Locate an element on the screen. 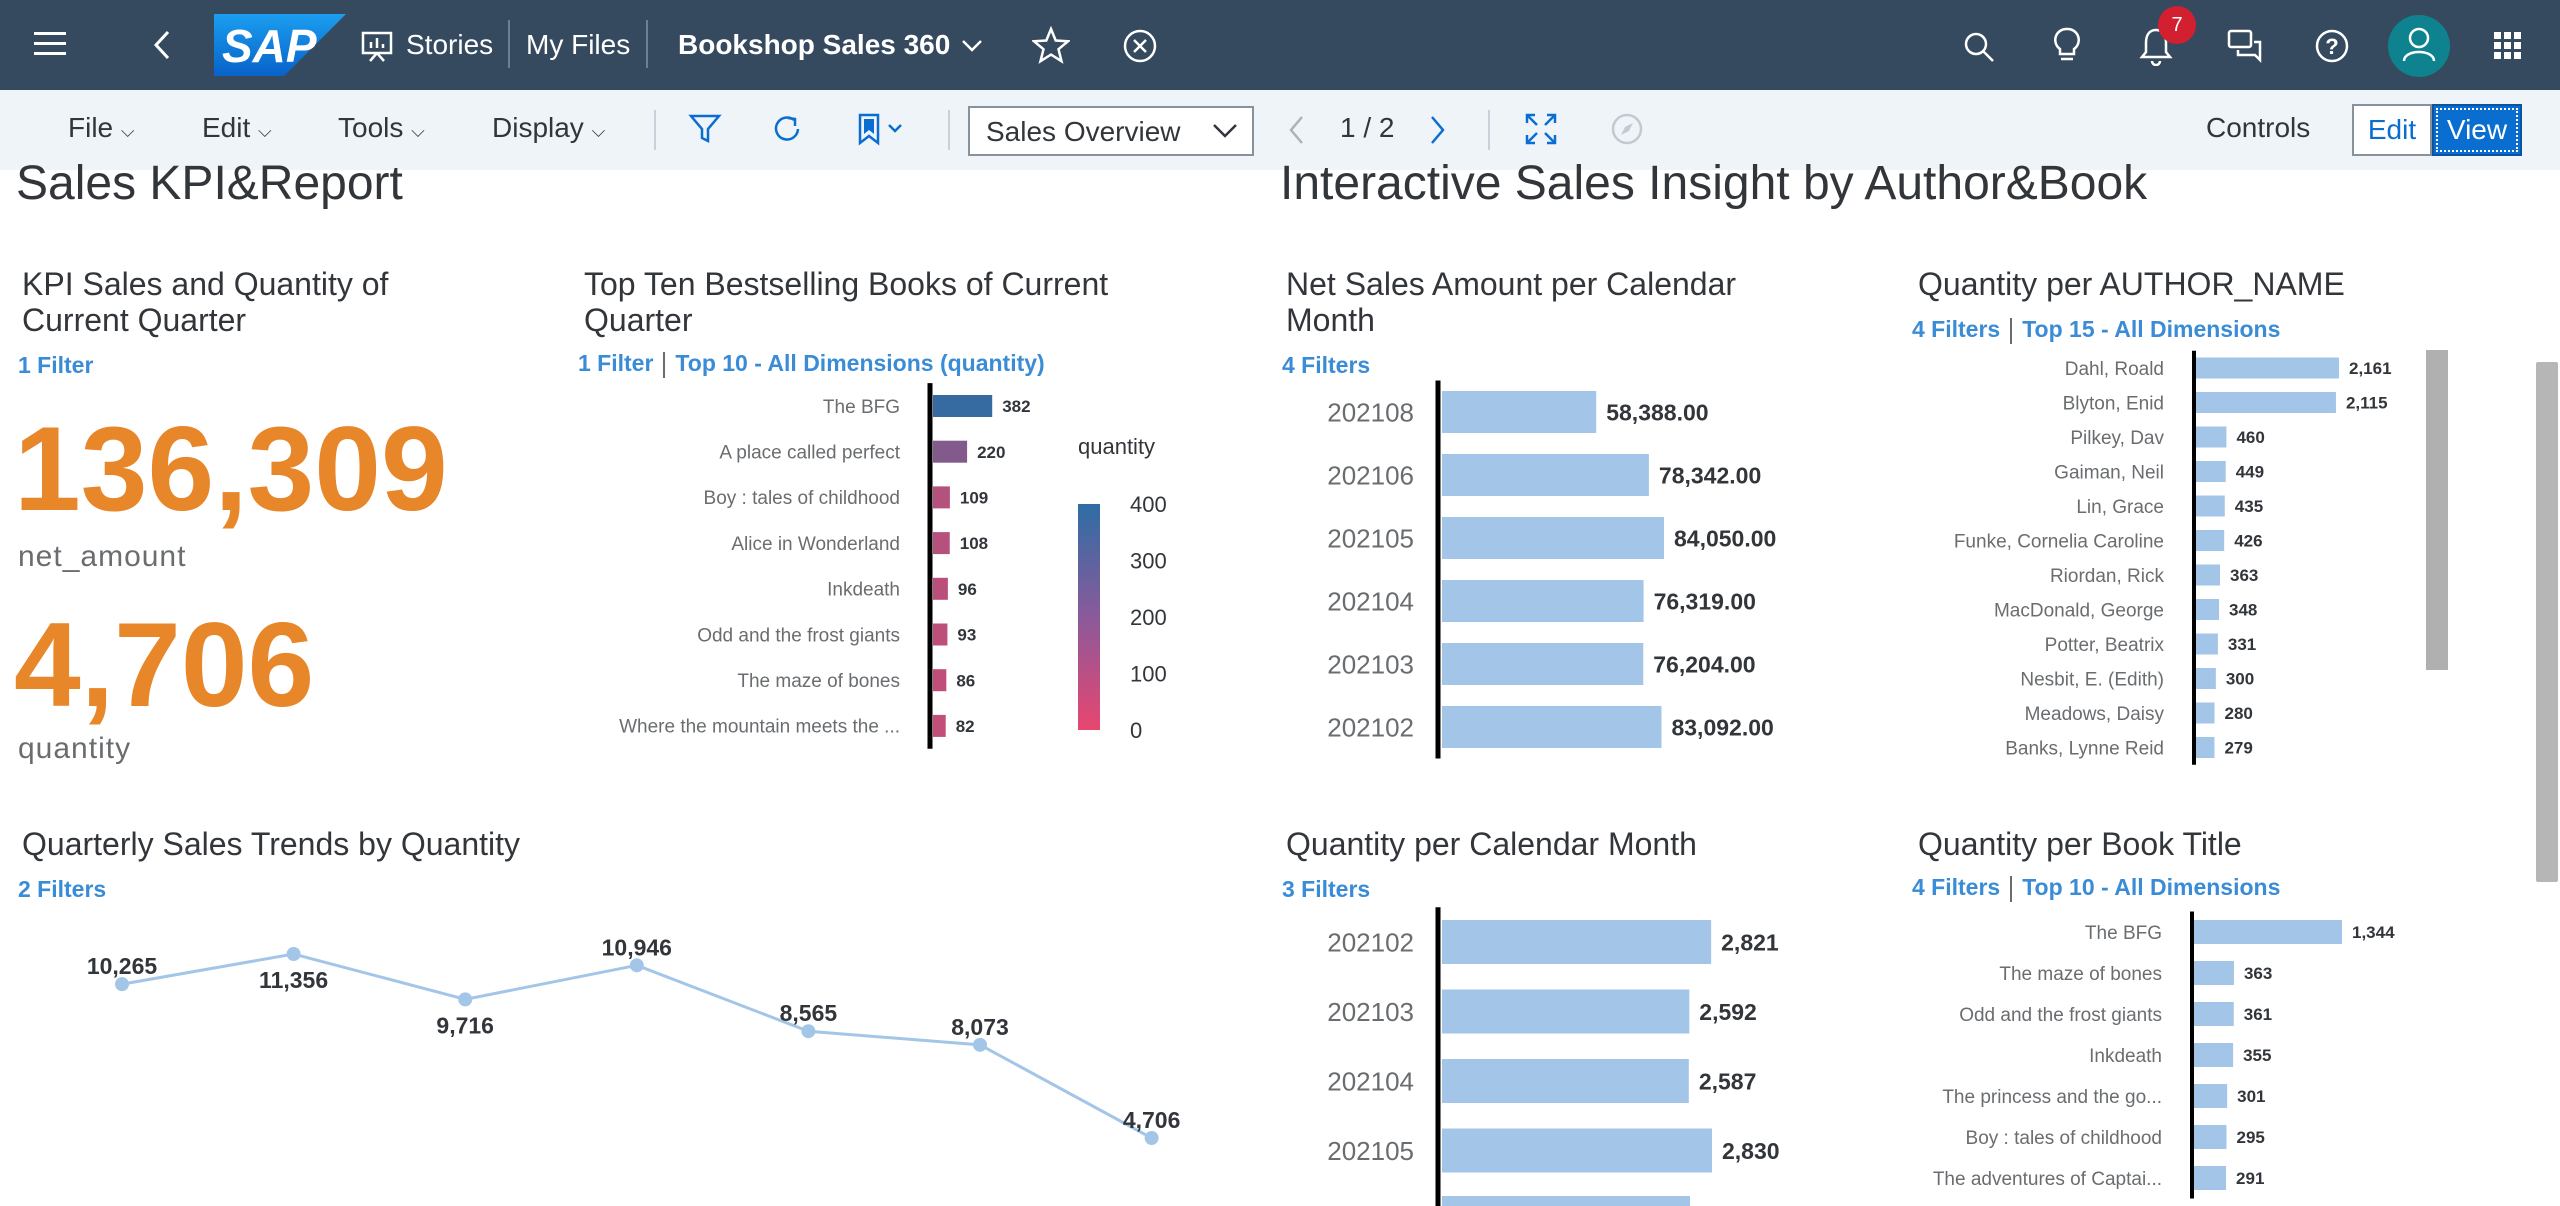 The height and width of the screenshot is (1206, 2560). qty_book-value-label: 363 is located at coordinates (2258, 973).